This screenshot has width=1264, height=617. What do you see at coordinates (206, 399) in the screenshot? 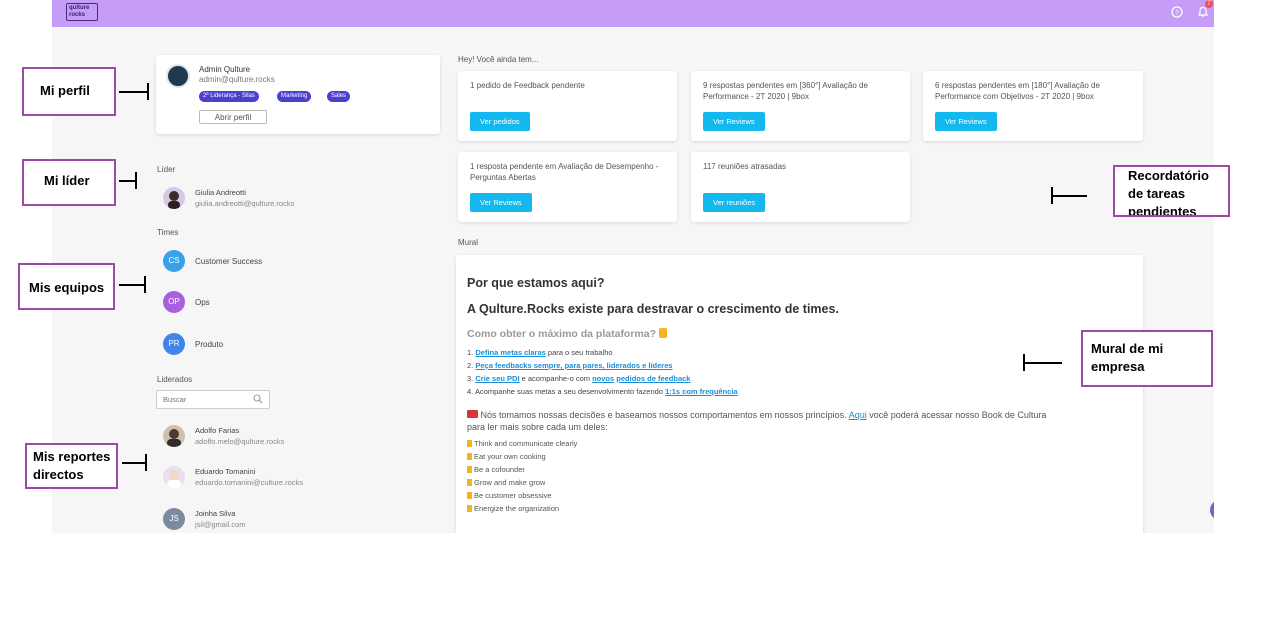
I see `led-search-input` at bounding box center [206, 399].